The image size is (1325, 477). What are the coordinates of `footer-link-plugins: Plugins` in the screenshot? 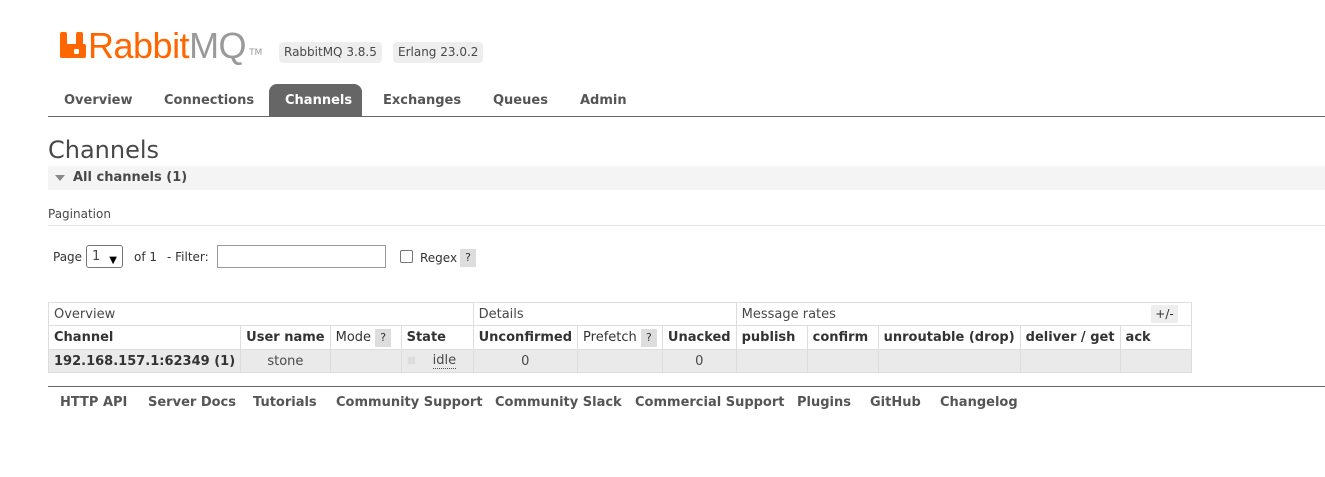 It's located at (824, 402).